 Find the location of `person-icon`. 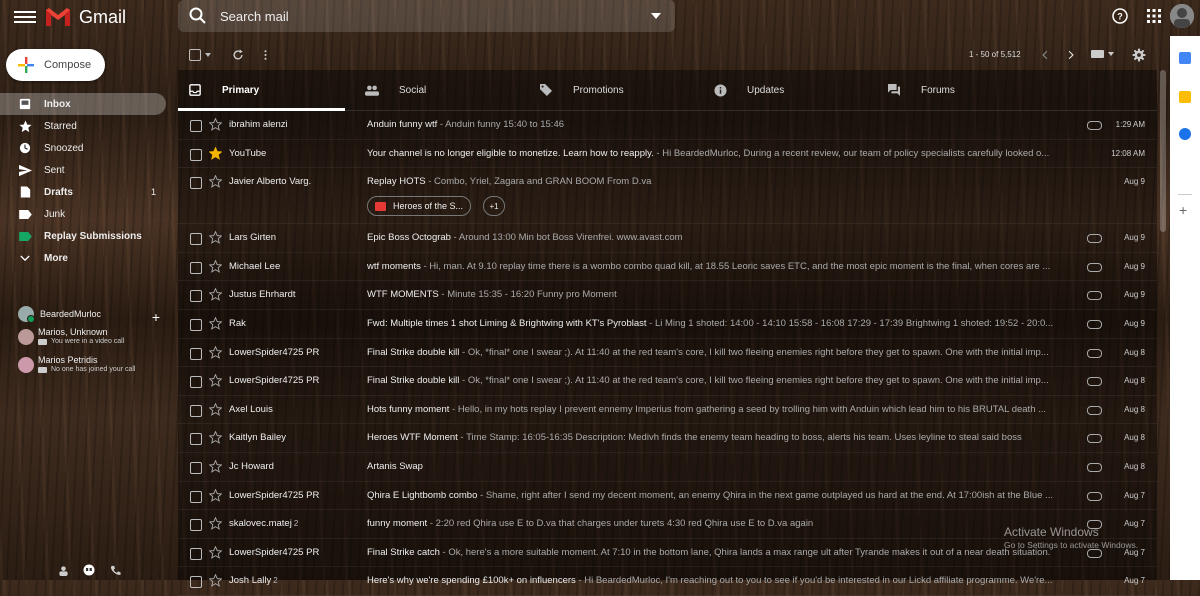

person-icon is located at coordinates (63, 570).